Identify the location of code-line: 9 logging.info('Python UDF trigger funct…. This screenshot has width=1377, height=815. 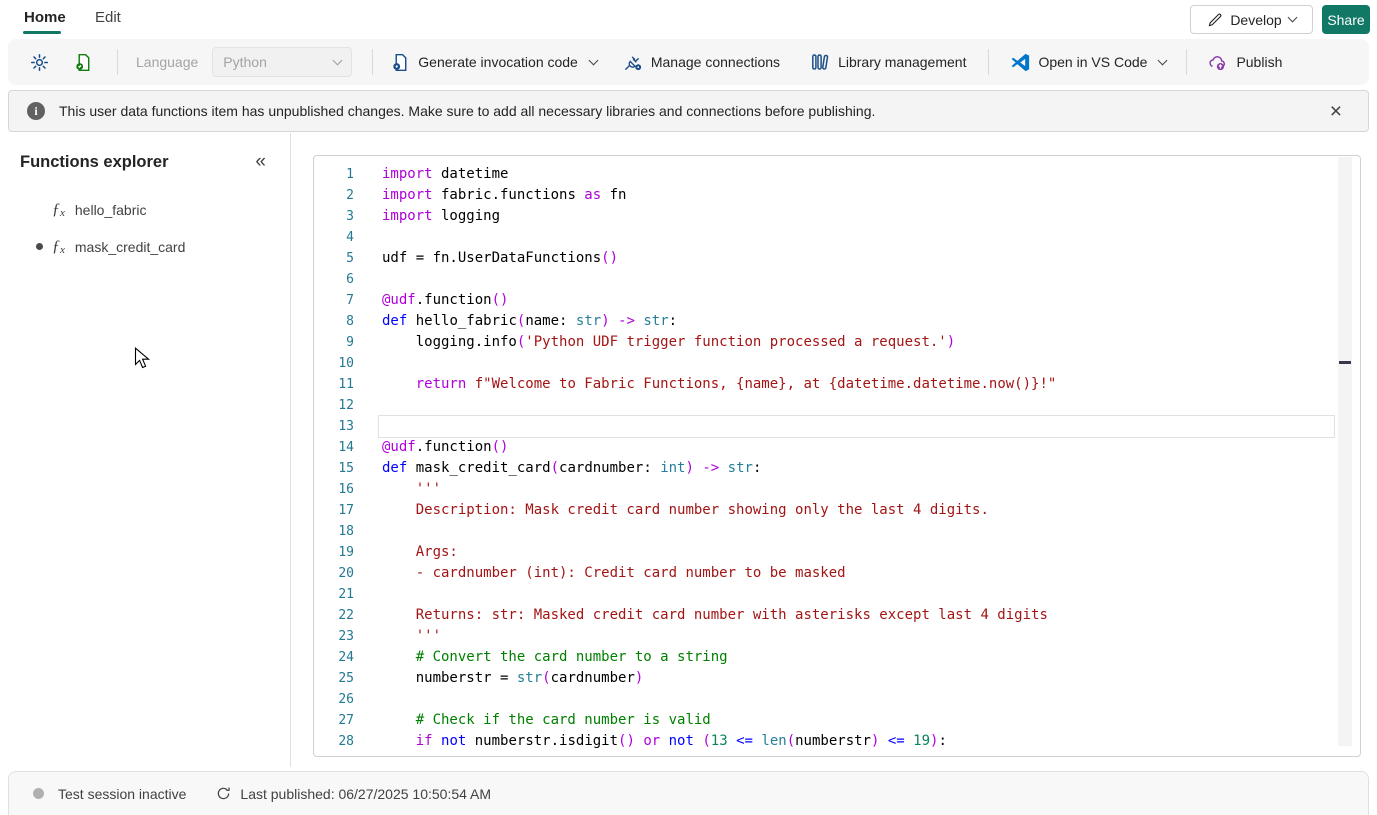
(837, 342).